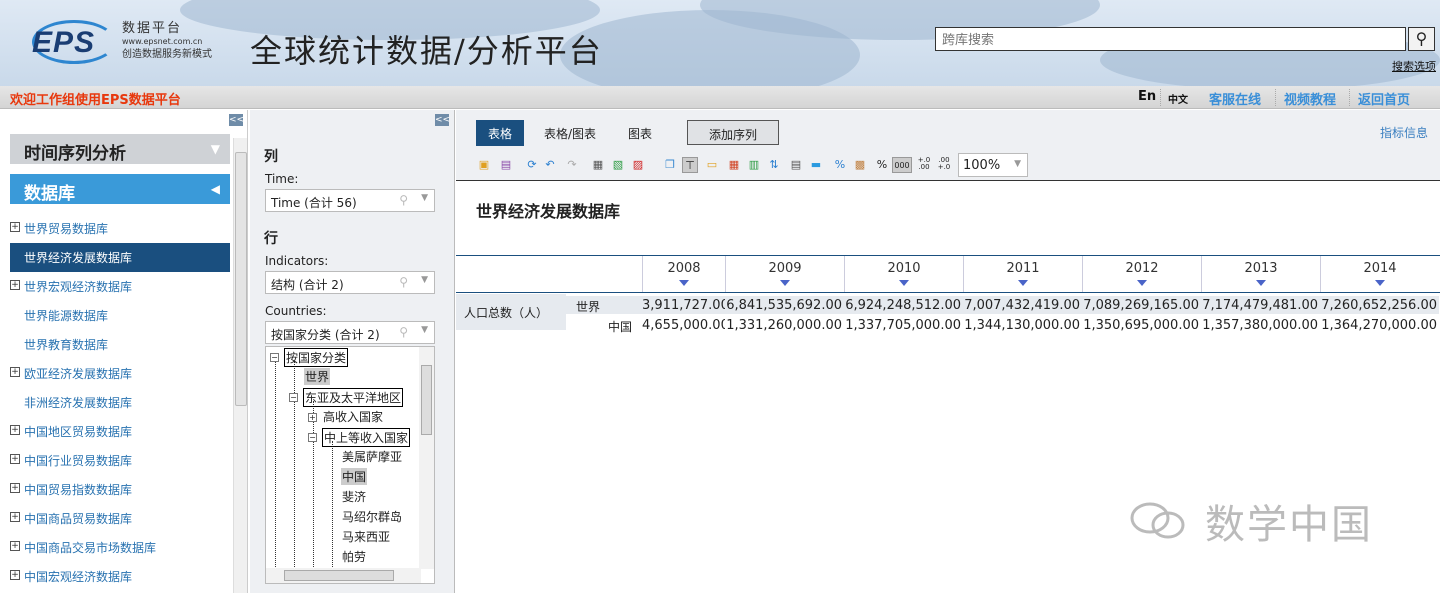 The image size is (1440, 593). I want to click on sidebar-item: + 中国行业贸易数据库, so click(120, 460).